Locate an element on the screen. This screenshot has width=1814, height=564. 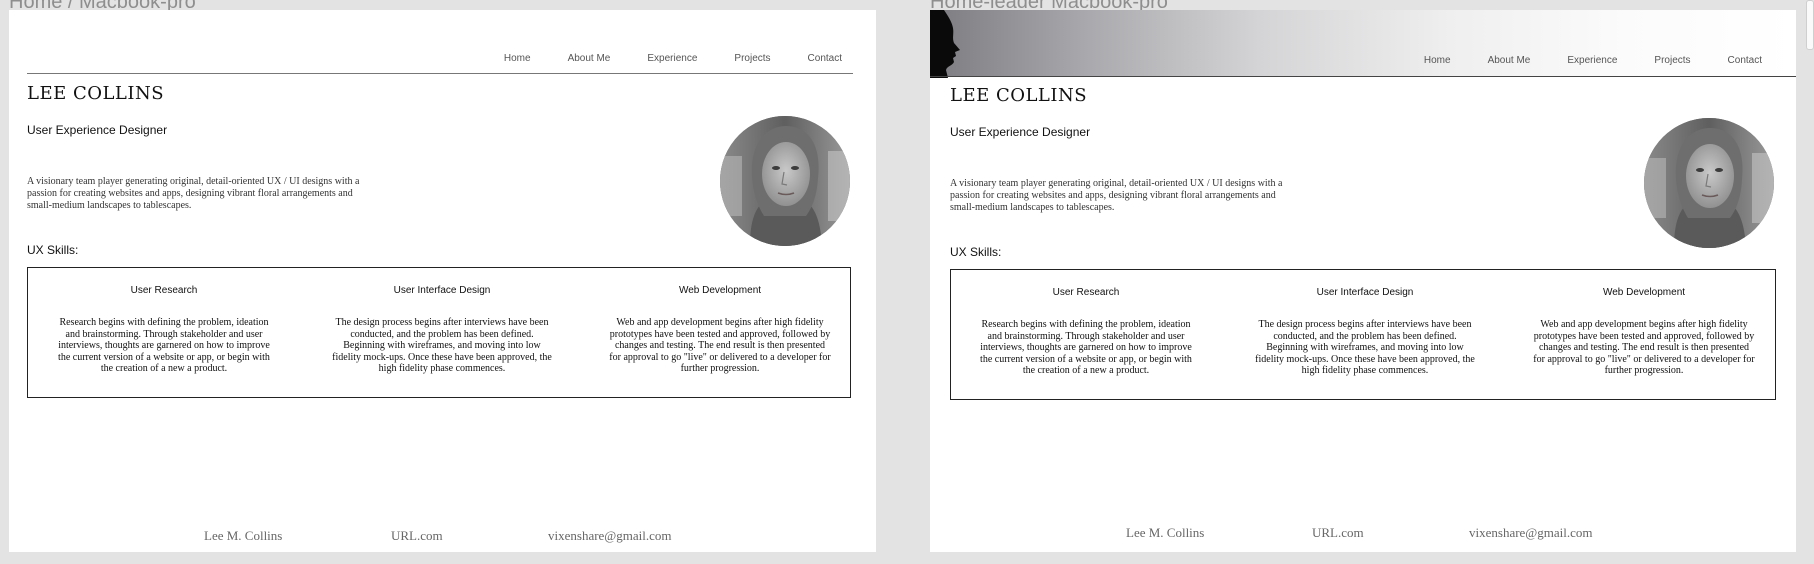
vertical-scrollbar is located at coordinates (1810, 25).